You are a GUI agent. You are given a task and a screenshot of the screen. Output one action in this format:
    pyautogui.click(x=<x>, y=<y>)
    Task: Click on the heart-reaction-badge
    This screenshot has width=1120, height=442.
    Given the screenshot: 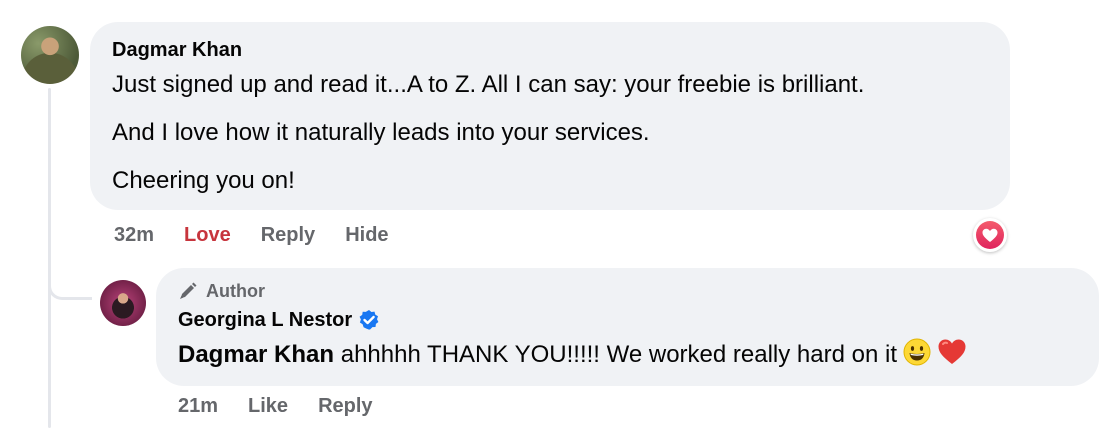 What is the action you would take?
    pyautogui.click(x=990, y=235)
    